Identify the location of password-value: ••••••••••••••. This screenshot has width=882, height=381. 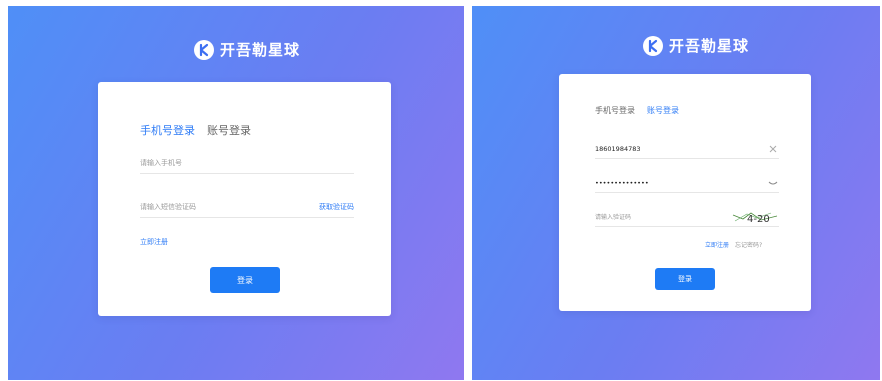
(622, 182).